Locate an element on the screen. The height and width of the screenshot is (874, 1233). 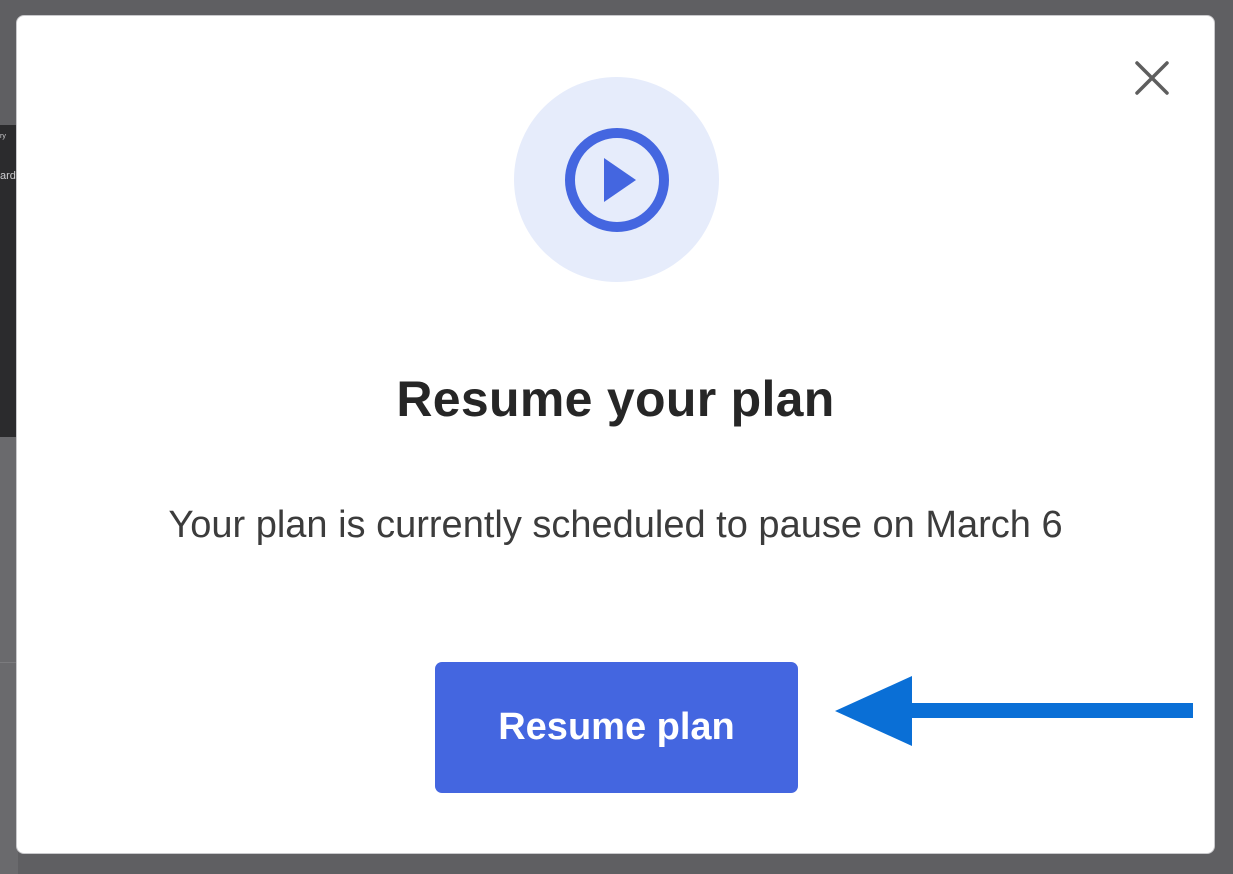
play-icon-badge is located at coordinates (616, 179).